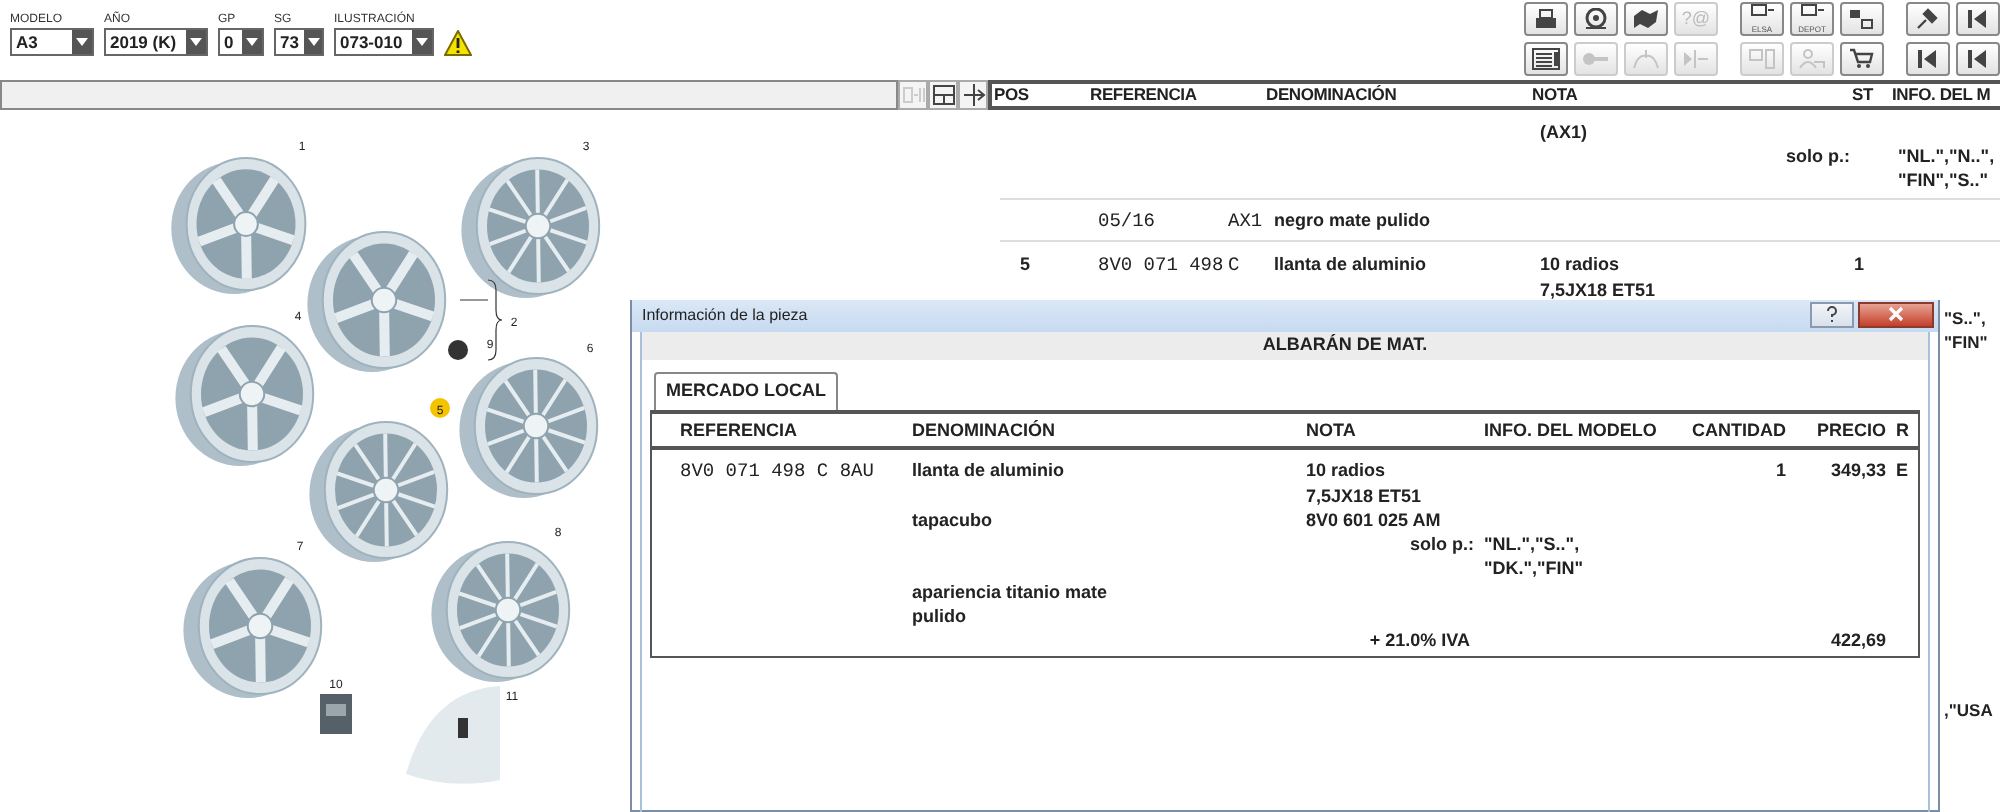  What do you see at coordinates (1373, 519) in the screenshot?
I see `table-cell: 8V0 601 025 AM` at bounding box center [1373, 519].